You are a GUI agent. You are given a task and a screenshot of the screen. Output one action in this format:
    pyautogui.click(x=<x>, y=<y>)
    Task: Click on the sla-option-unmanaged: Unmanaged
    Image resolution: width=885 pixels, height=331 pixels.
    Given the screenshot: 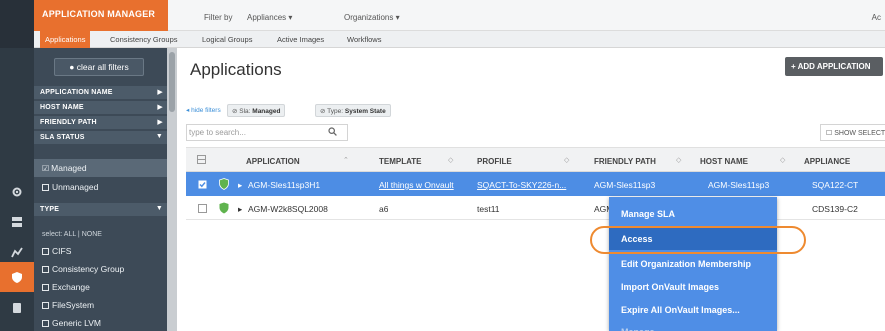 What is the action you would take?
    pyautogui.click(x=100, y=187)
    